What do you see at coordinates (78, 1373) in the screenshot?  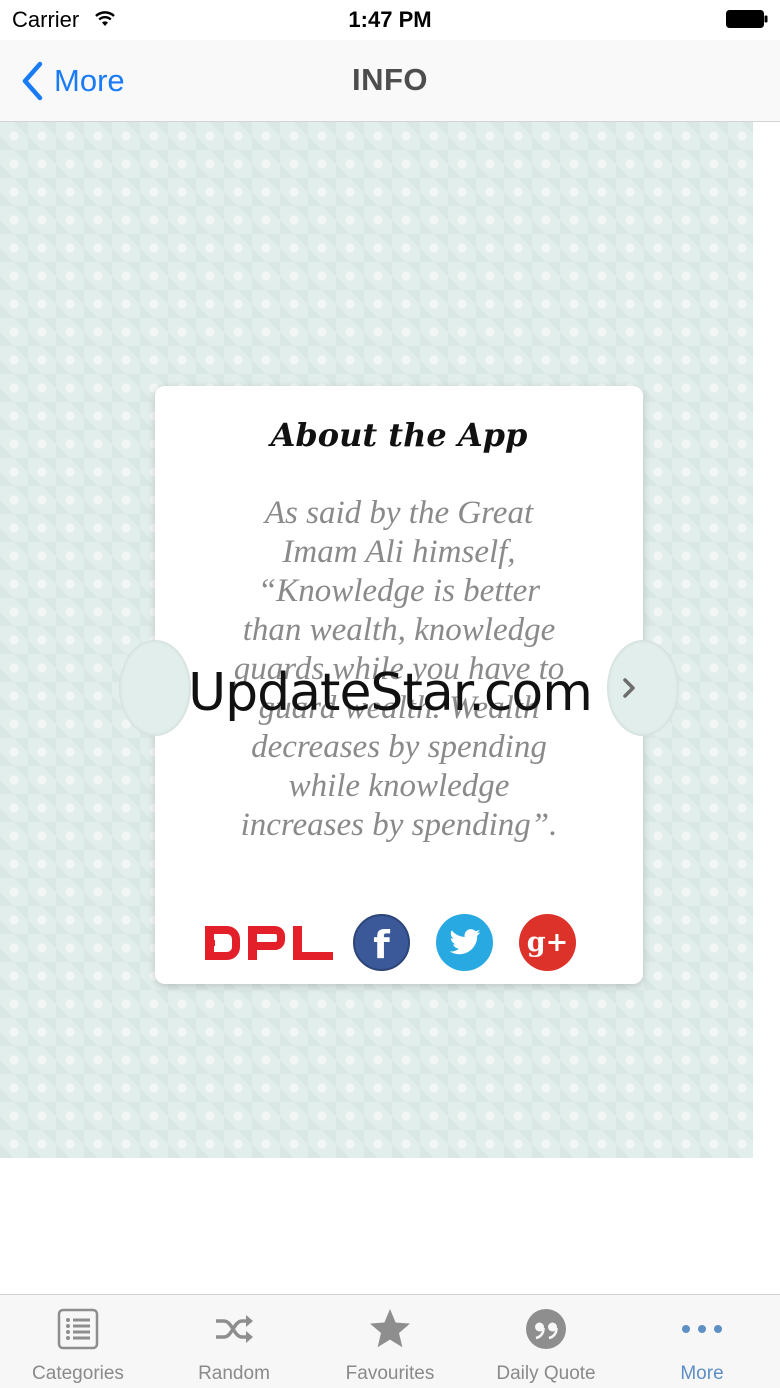 I see `tab-label: Categories` at bounding box center [78, 1373].